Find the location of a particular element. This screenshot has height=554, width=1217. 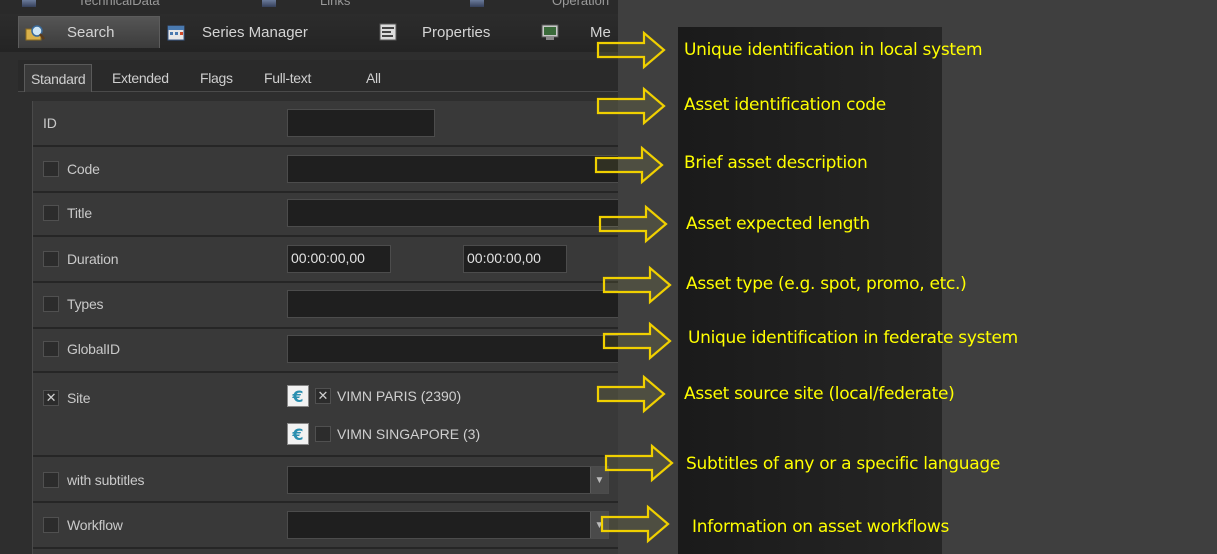

tab-technicaldata: TechnicalData is located at coordinates (119, 4).